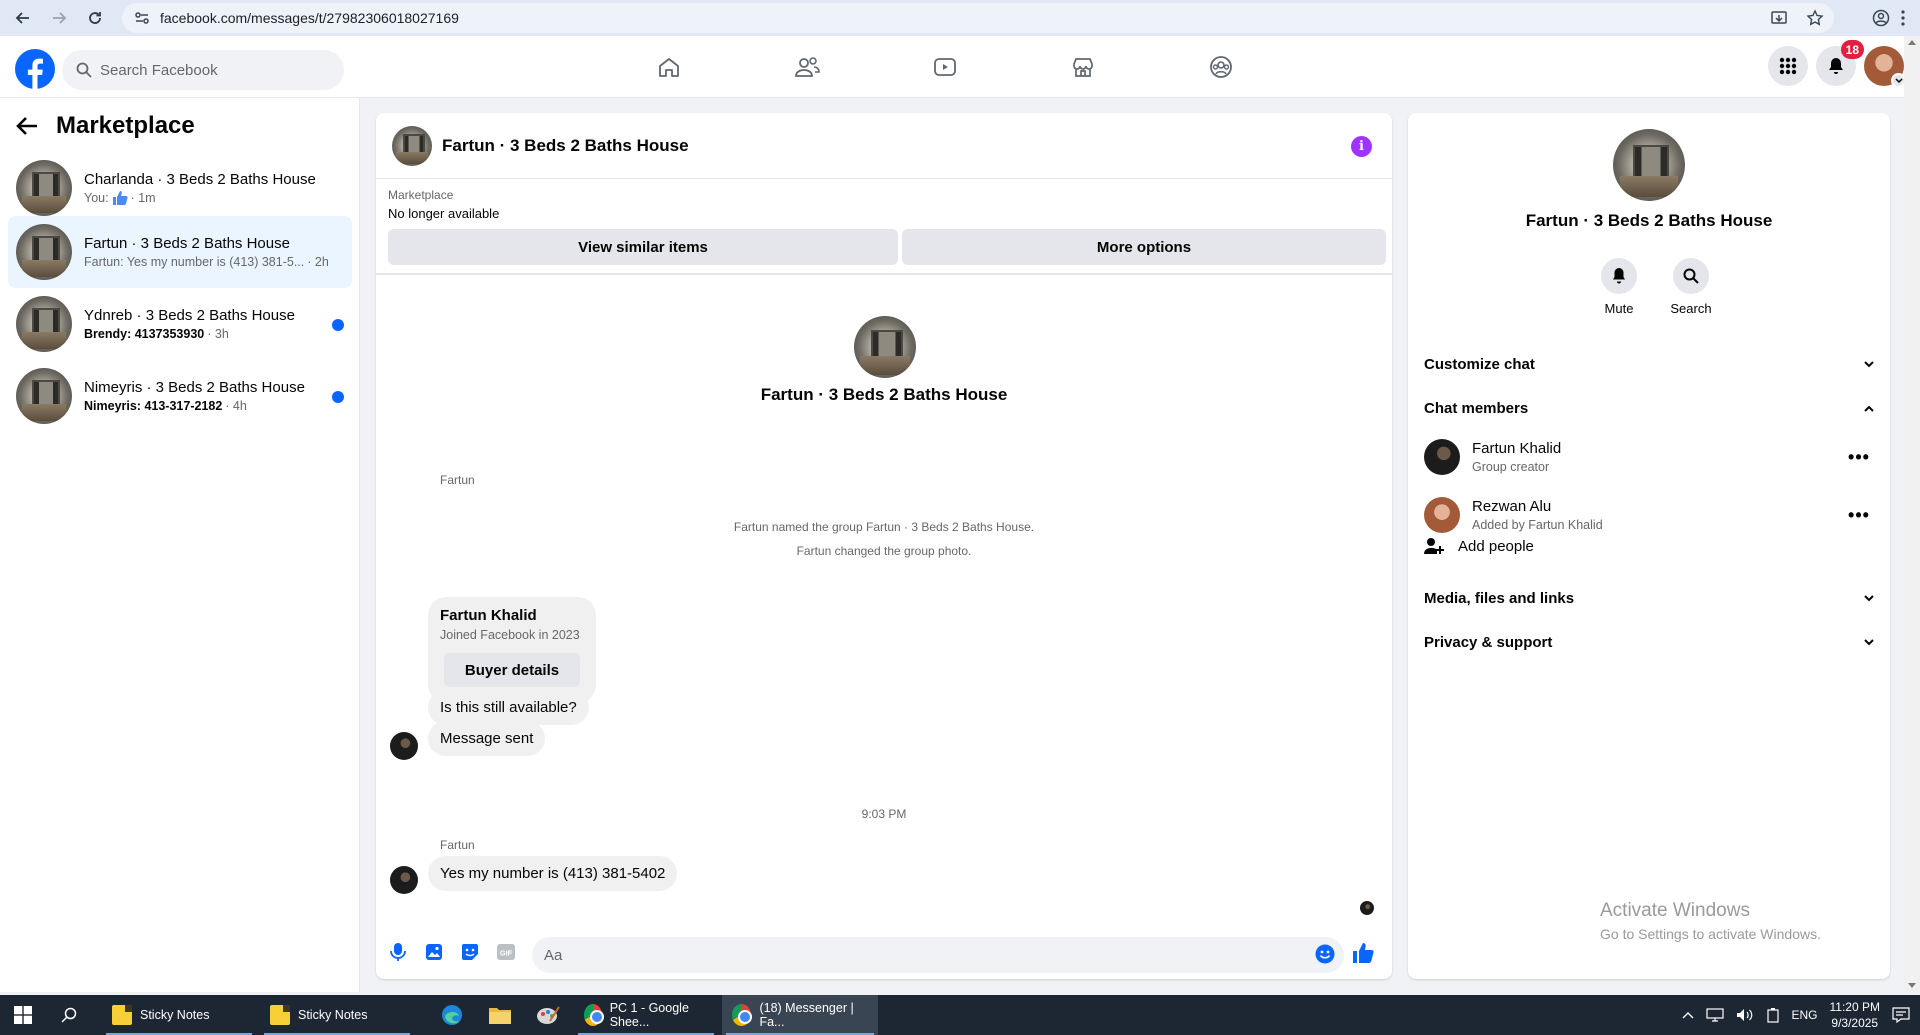 The image size is (1920, 1035). What do you see at coordinates (1688, 1015) in the screenshot?
I see `chevron-up-icon` at bounding box center [1688, 1015].